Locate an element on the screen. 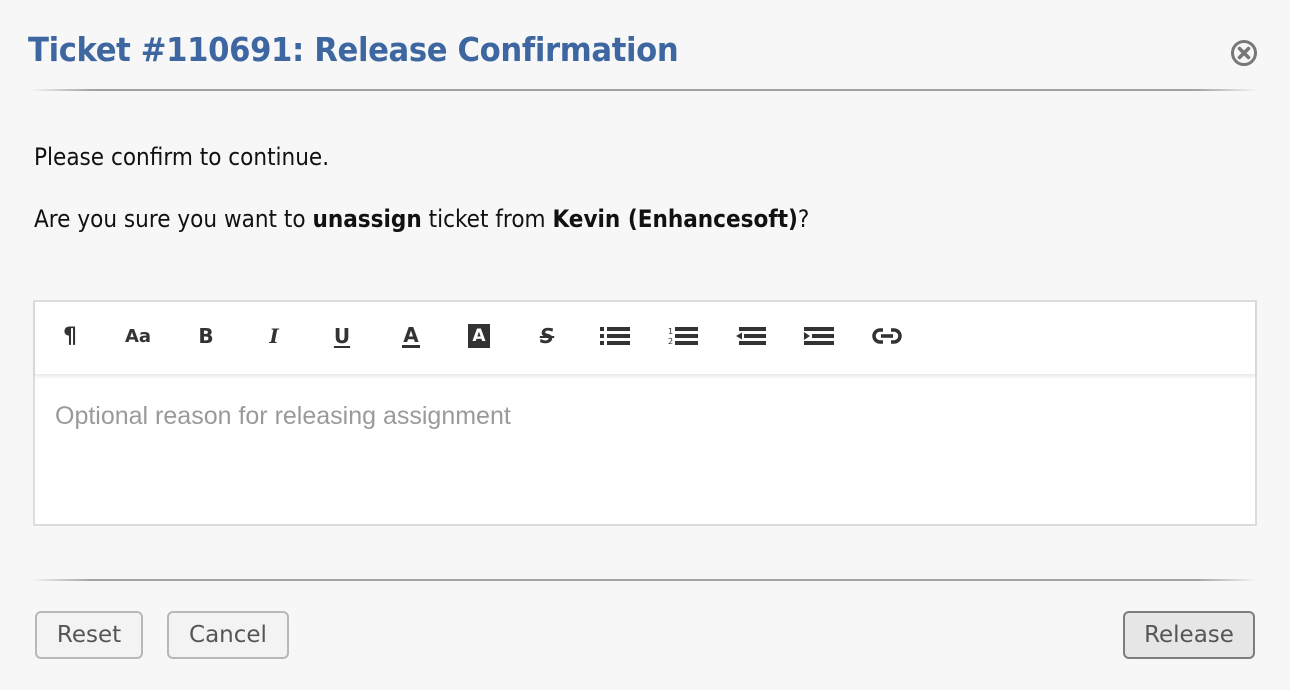  insert-link-button is located at coordinates (887, 336).